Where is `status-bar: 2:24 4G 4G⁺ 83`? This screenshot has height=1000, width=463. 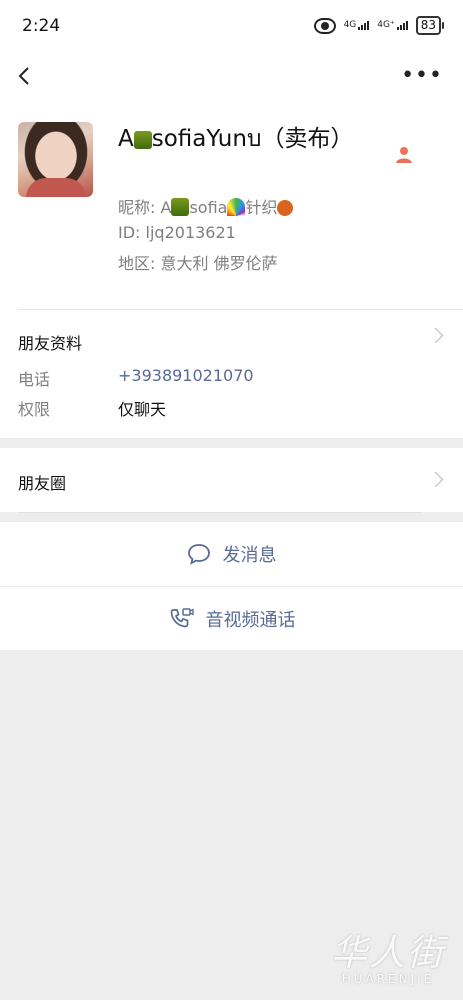 status-bar: 2:24 4G 4G⁺ 83 is located at coordinates (231, 26).